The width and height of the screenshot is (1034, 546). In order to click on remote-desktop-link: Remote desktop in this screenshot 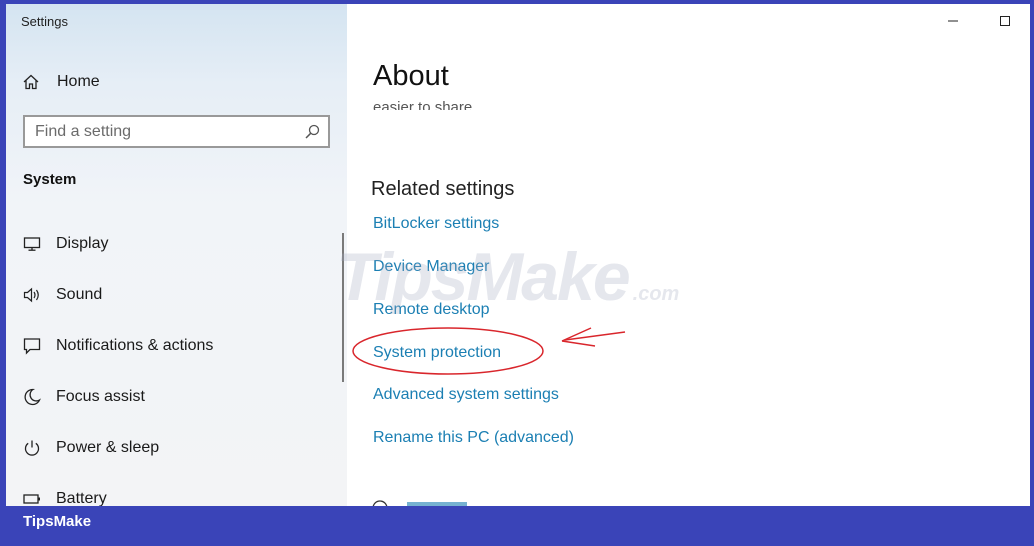, I will do `click(431, 310)`.